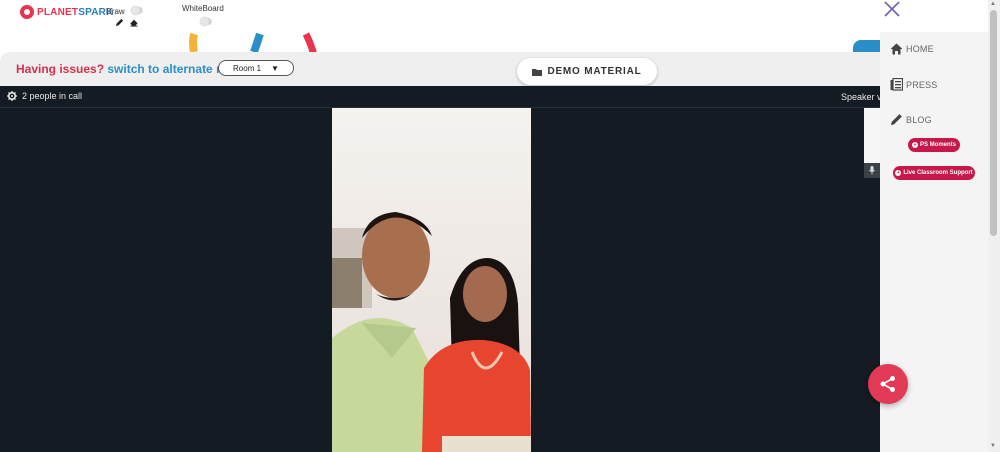 The width and height of the screenshot is (1000, 452). Describe the element at coordinates (115, 11) in the screenshot. I see `draw-label: Draw` at that location.